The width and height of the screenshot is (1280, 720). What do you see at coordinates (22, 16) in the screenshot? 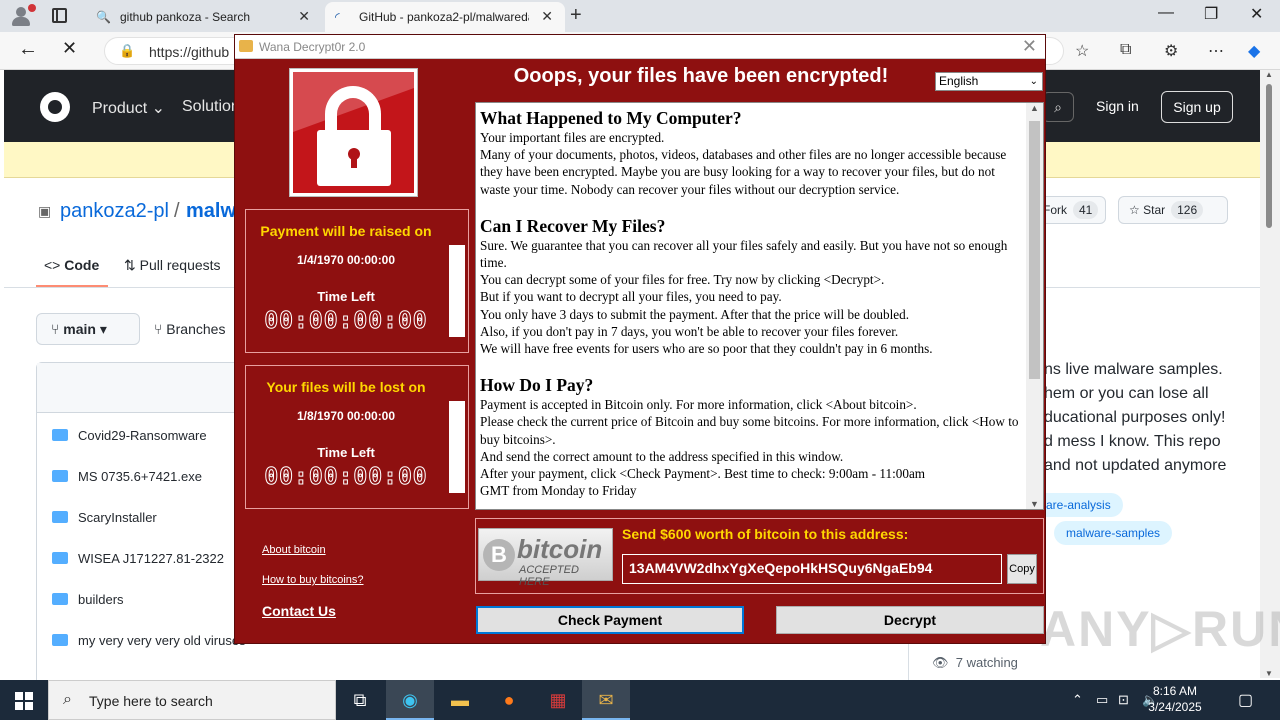
I see `profile-avatar-icon` at bounding box center [22, 16].